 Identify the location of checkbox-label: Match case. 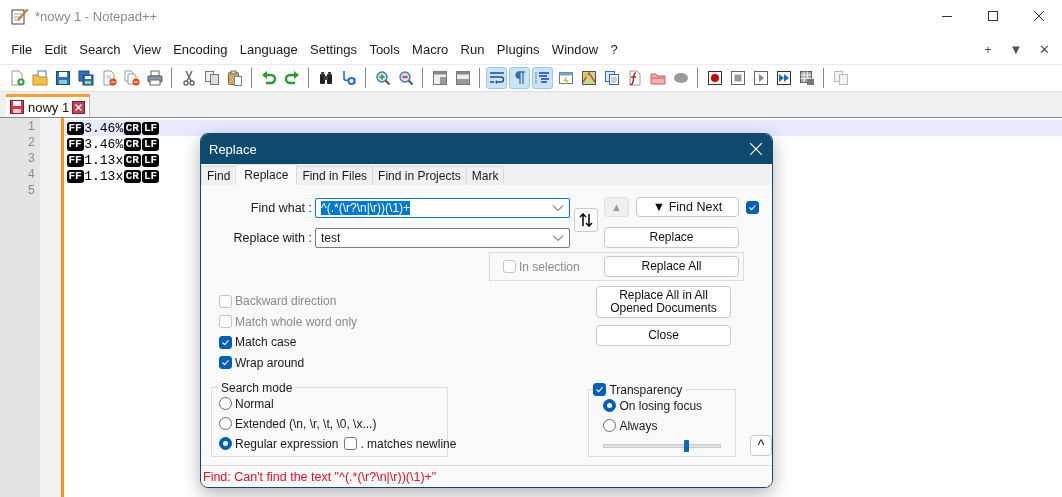
(266, 342).